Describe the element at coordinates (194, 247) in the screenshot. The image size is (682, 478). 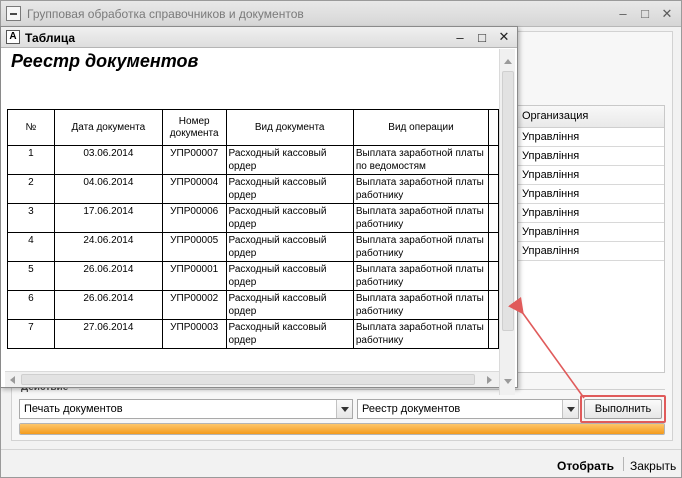
I see `cell-doc-number: УПР00005` at that location.